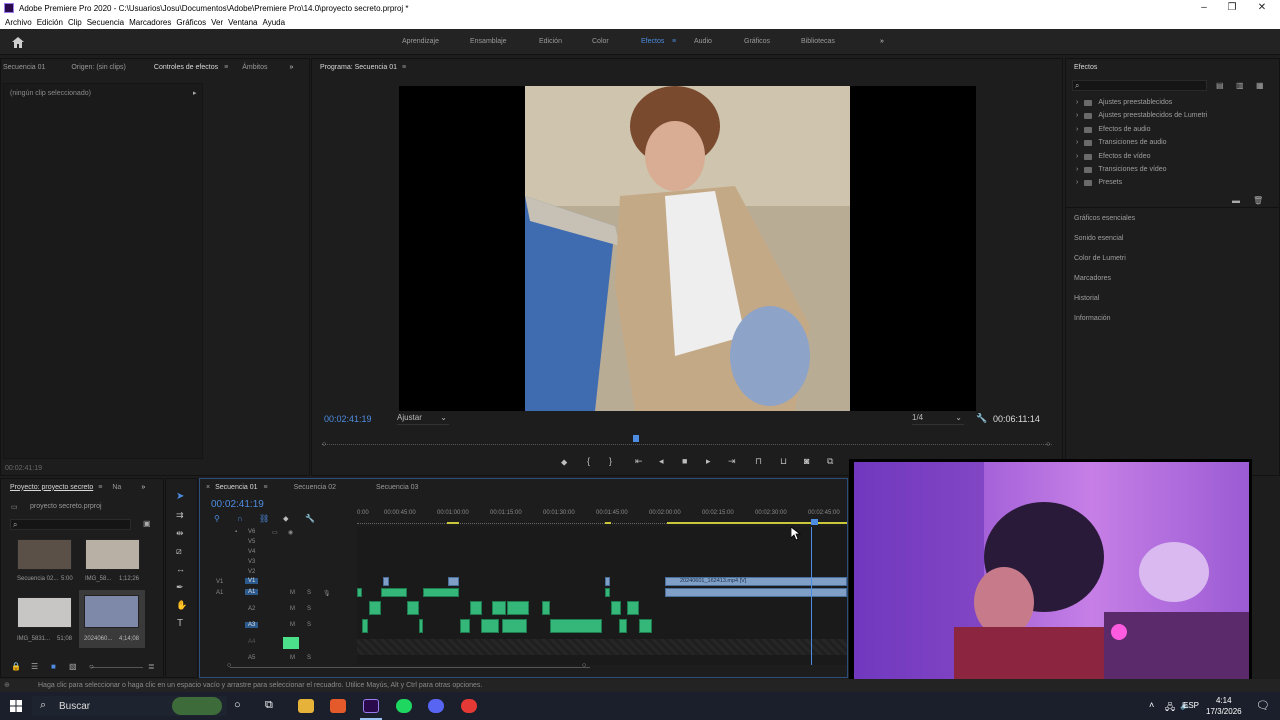 This screenshot has height=720, width=1280. Describe the element at coordinates (315, 487) in the screenshot. I see `tab-secuencia-02: Secuencia 02` at that location.